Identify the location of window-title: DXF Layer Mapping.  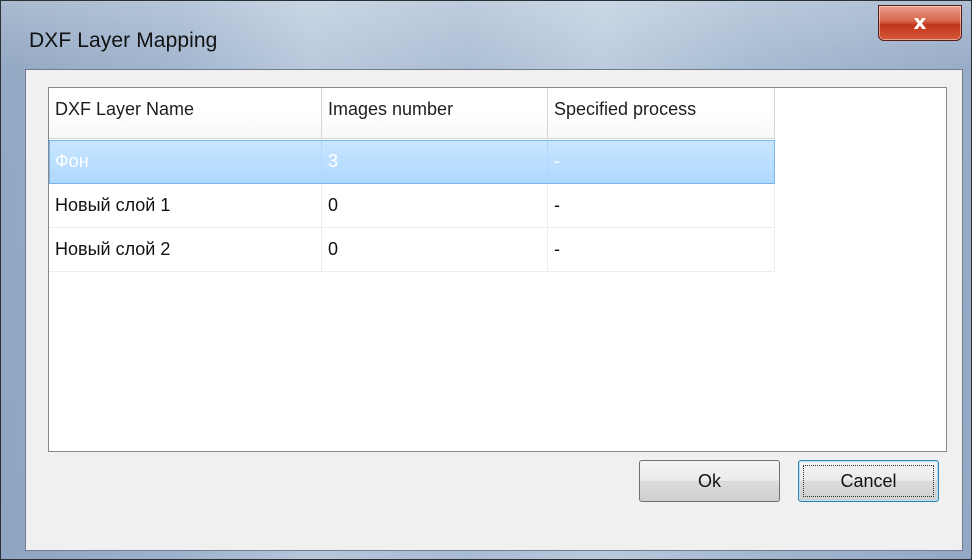
(123, 40).